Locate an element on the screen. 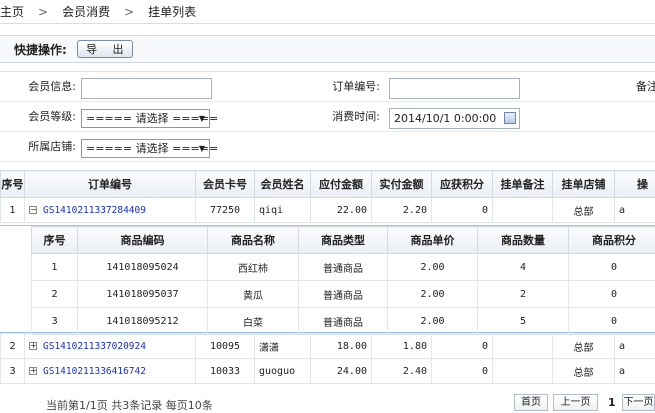  row-paid: 2.40 is located at coordinates (401, 371).